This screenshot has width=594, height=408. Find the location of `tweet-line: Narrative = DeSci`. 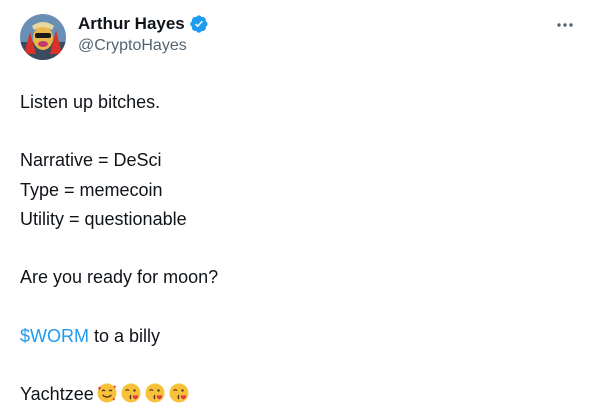

tweet-line: Narrative = DeSci is located at coordinates (91, 160).